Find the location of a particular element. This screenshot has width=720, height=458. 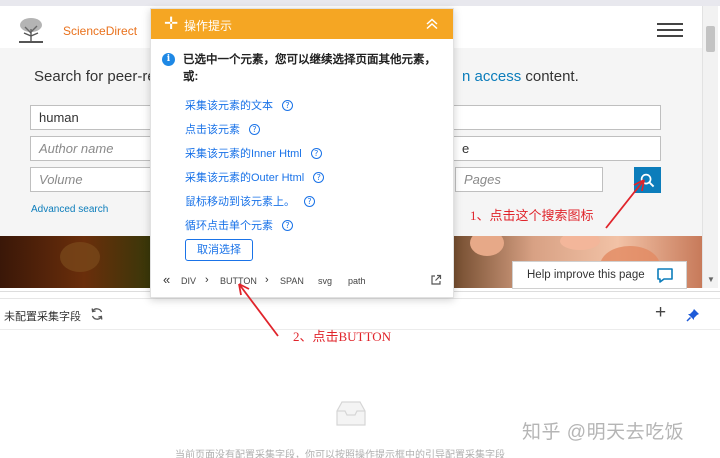

option-label: 采集该元素的文本 is located at coordinates (229, 106).